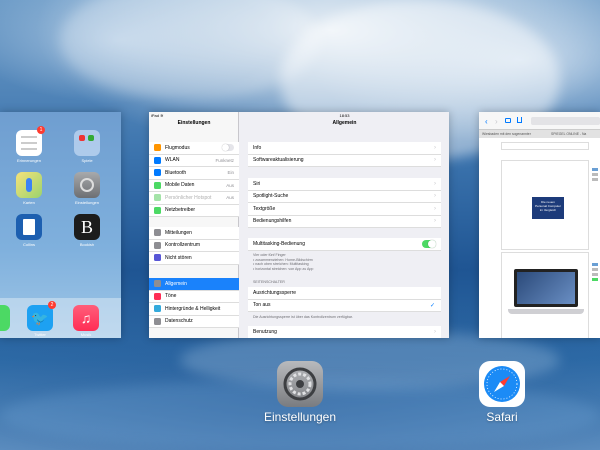 This screenshot has height=450, width=600. Describe the element at coordinates (194, 123) in the screenshot. I see `sidebar-title: Einstellungen` at that location.